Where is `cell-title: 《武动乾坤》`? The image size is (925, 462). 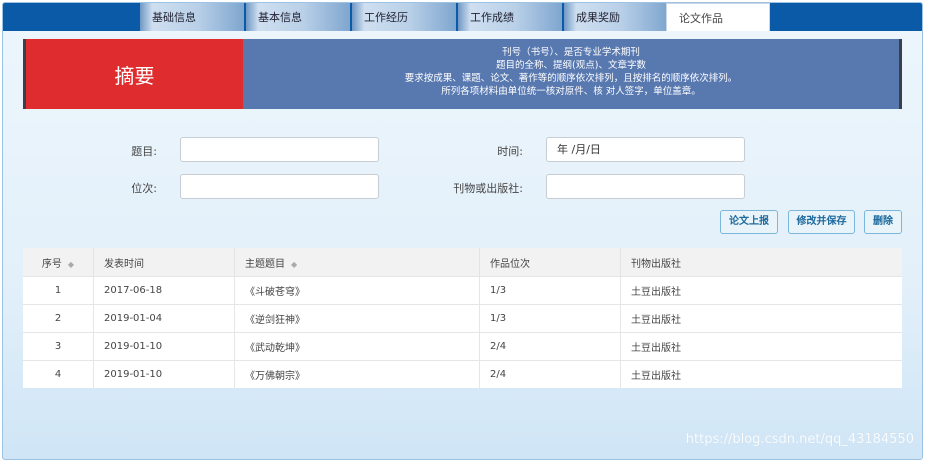
cell-title: 《武动乾坤》 is located at coordinates (357, 346).